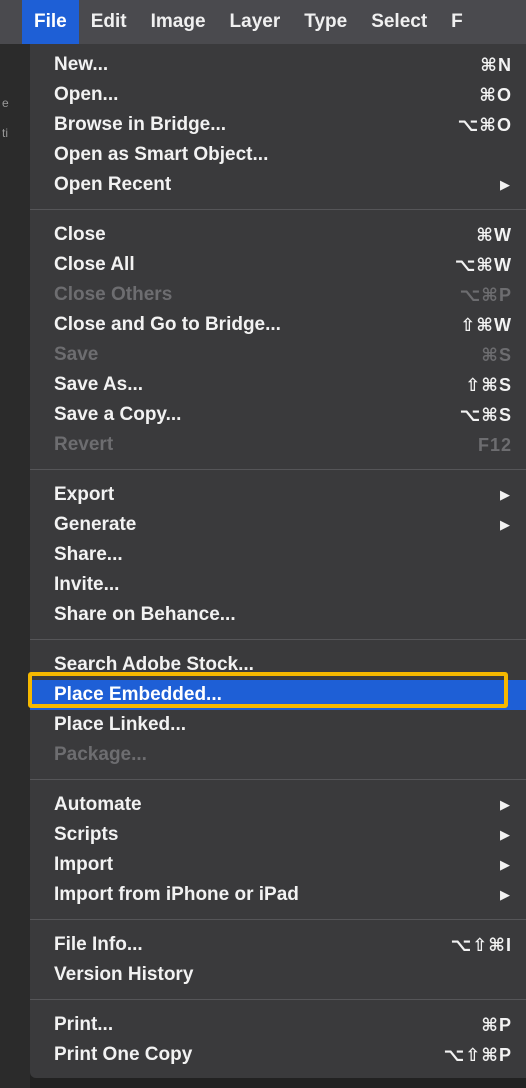 Image resolution: width=526 pixels, height=1088 pixels. I want to click on menu-item-label: Version History, so click(124, 974).